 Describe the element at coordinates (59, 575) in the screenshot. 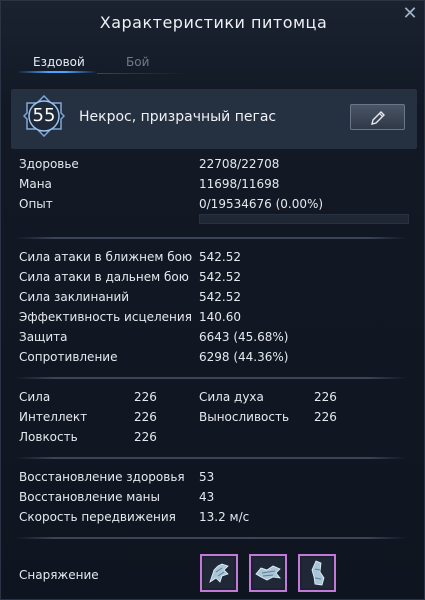

I see `equipment-label: Снаряжение` at that location.